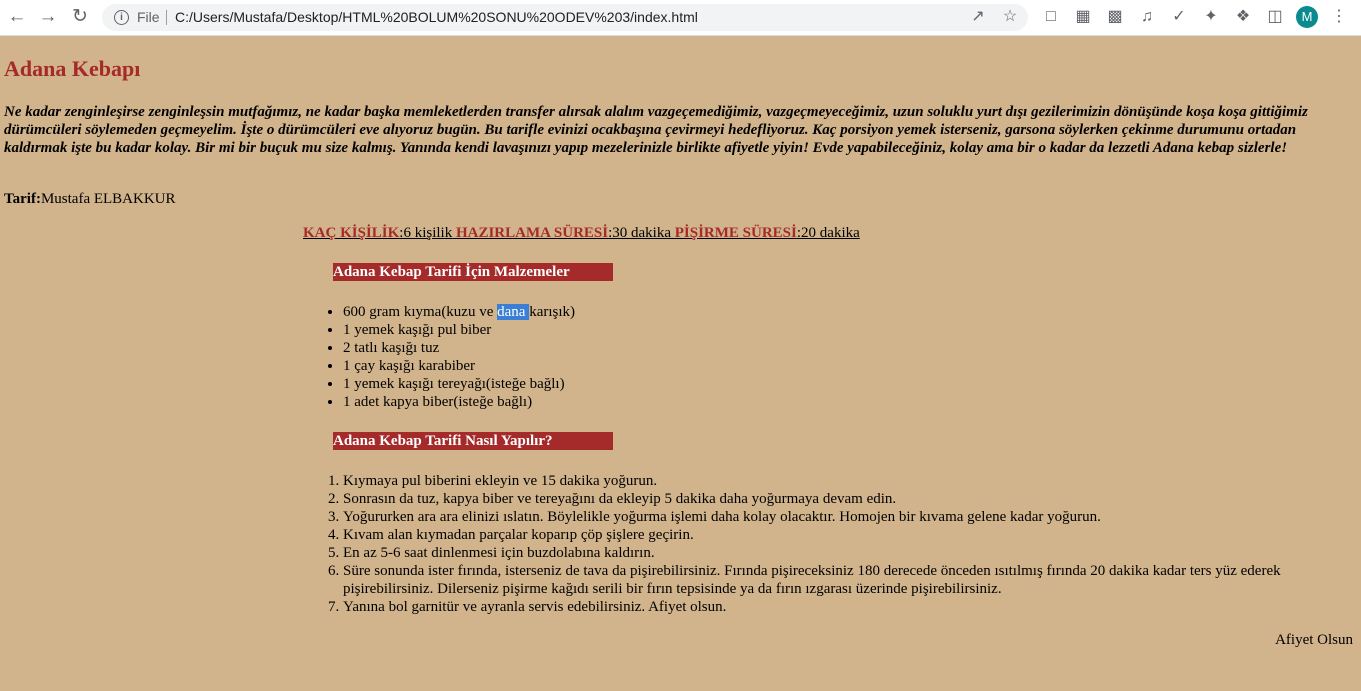  What do you see at coordinates (1307, 17) in the screenshot?
I see `profile-avatar: M` at bounding box center [1307, 17].